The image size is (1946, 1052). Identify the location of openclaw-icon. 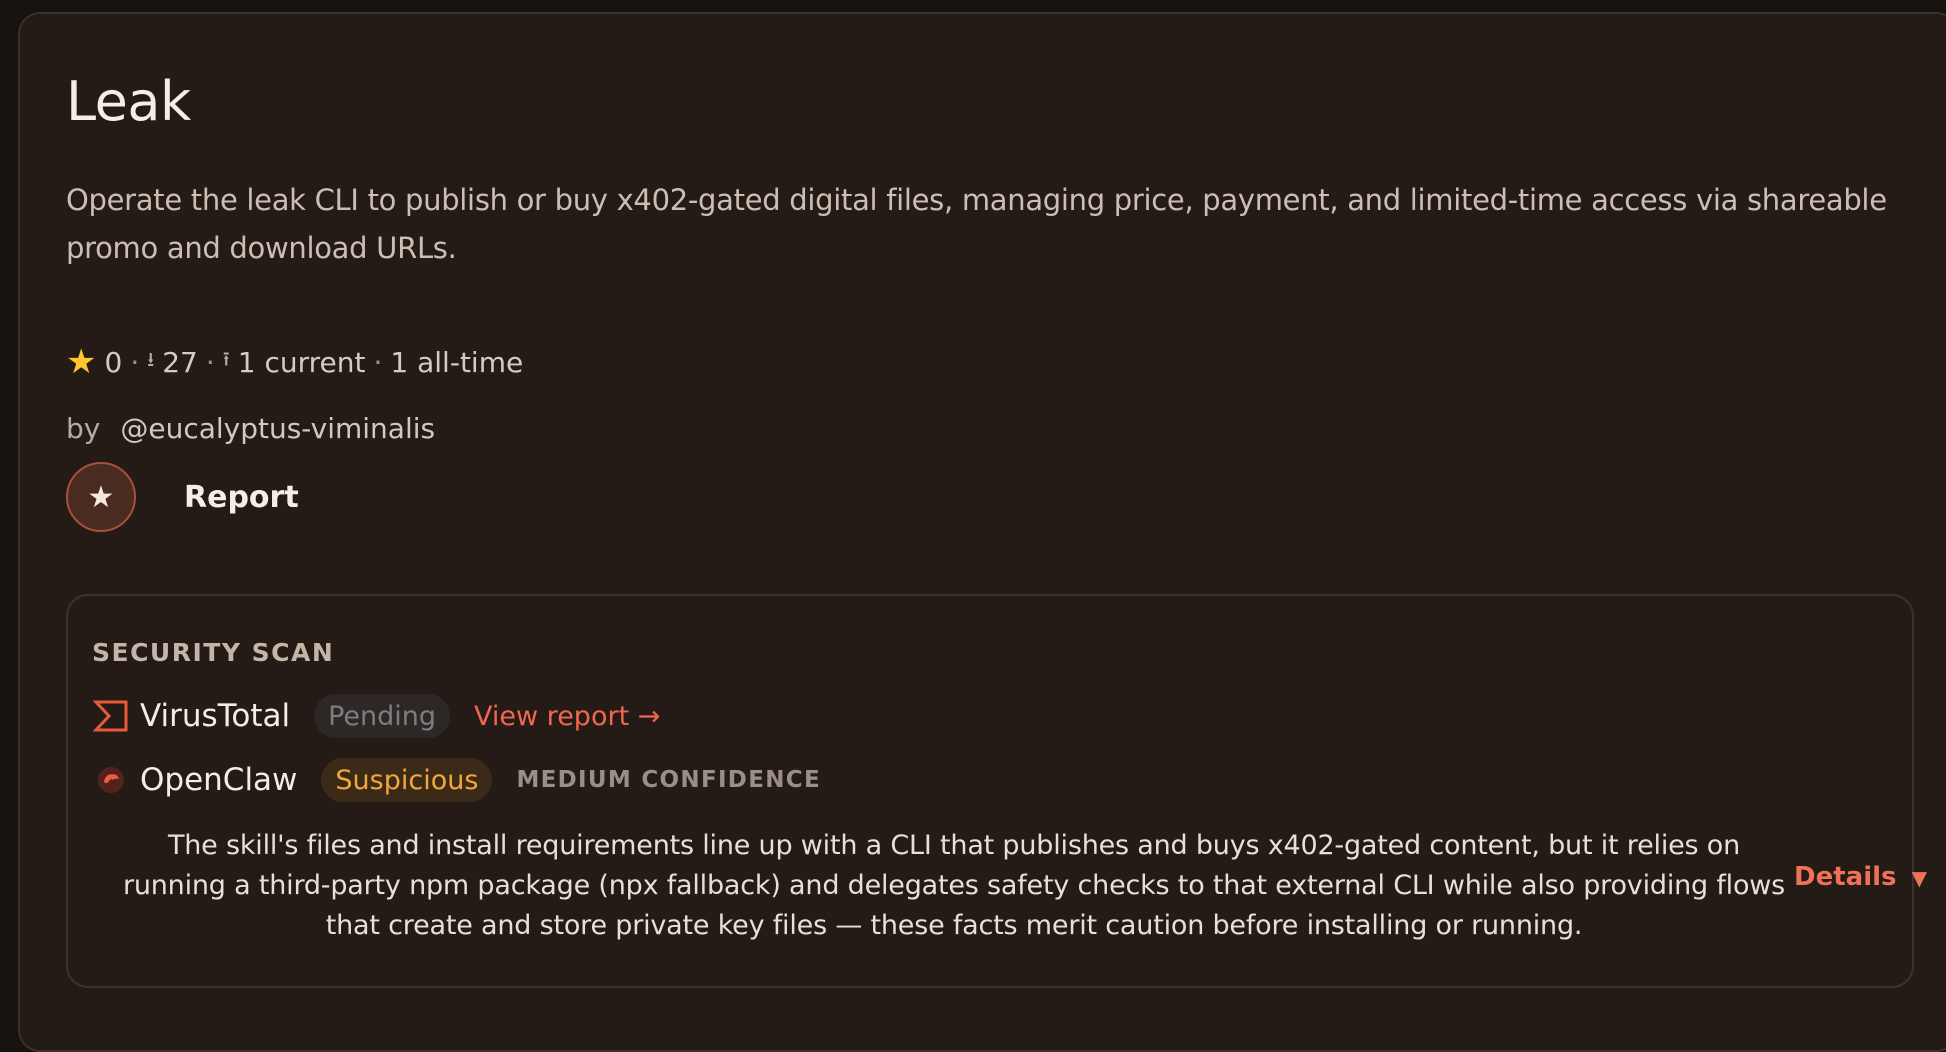
(111, 780).